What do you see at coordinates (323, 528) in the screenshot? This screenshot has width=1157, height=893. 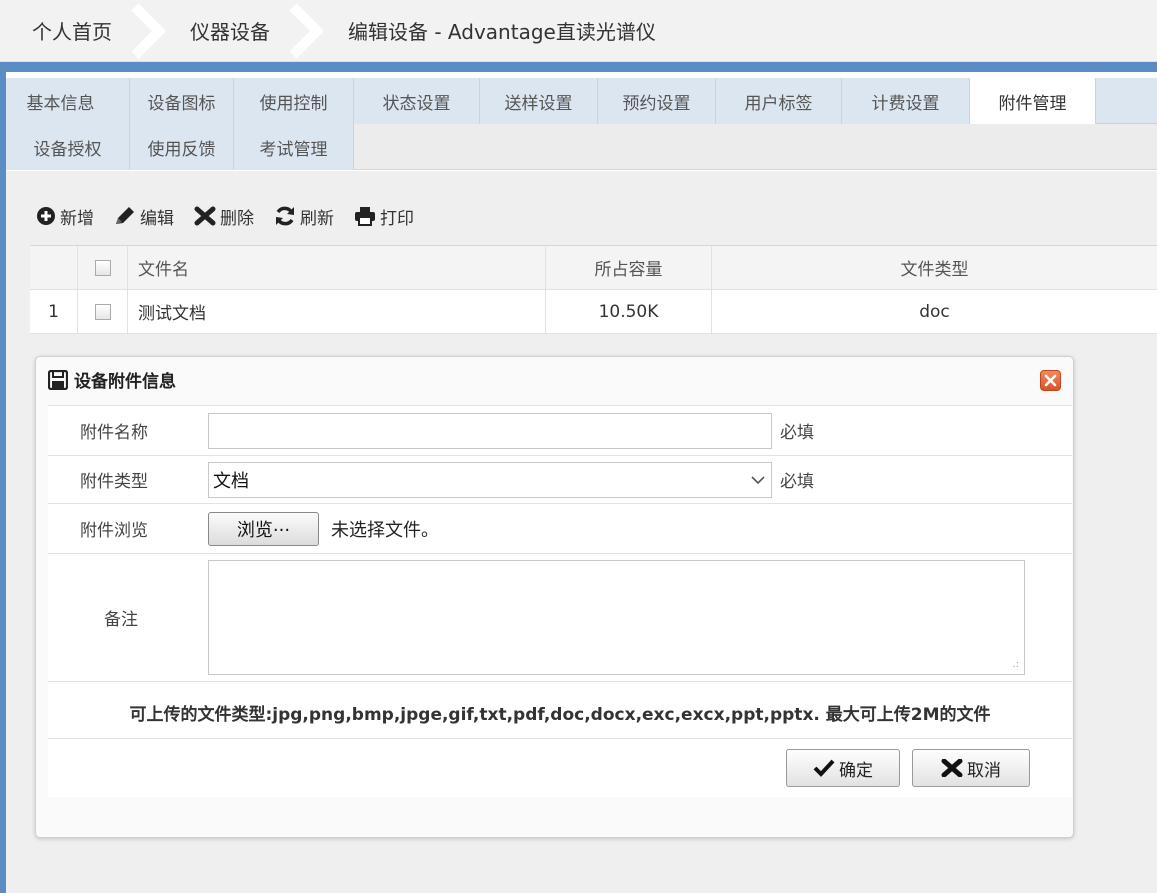 I see `browse-cell: 浏览··· 未选择文件。` at bounding box center [323, 528].